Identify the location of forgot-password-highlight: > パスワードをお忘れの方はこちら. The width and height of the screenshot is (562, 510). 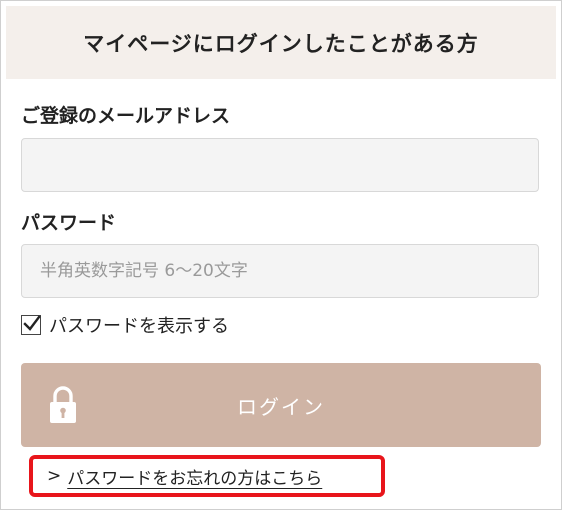
(207, 476).